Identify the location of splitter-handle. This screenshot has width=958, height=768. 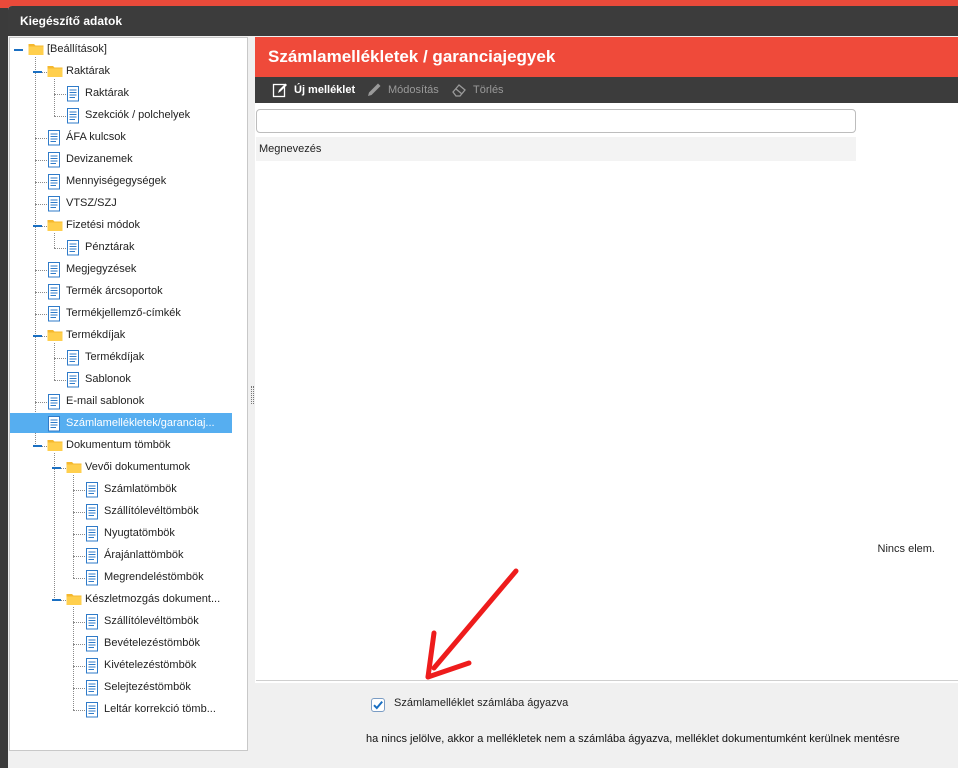
(252, 395).